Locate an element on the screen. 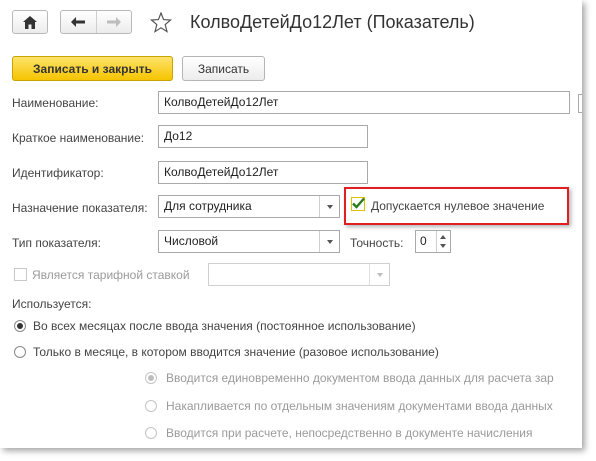 This screenshot has width=596, height=461. nav-history-group is located at coordinates (96, 22).